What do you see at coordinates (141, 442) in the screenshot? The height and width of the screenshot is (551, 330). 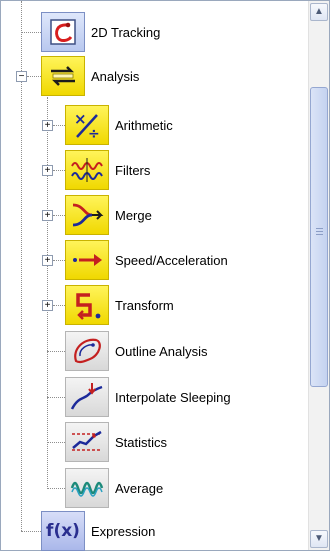 I see `tree-item-label: Statistics` at bounding box center [141, 442].